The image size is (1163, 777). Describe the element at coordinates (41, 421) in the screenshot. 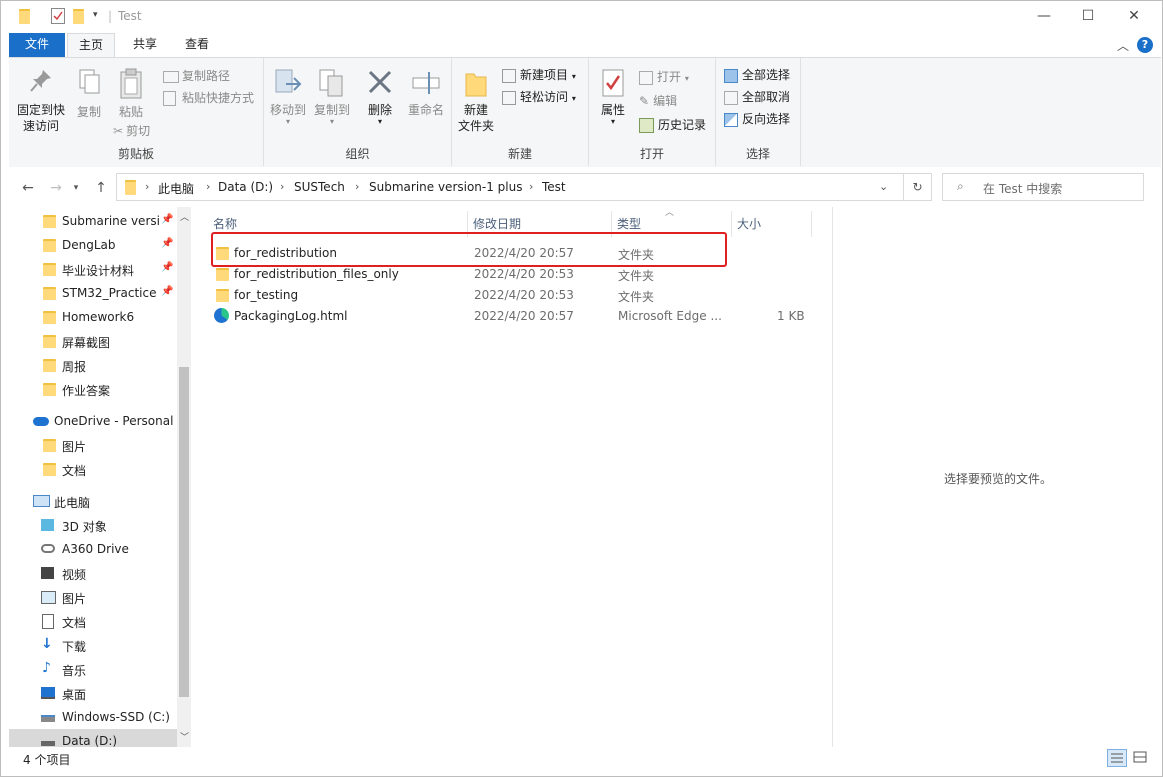

I see `onedrive-cloud-icon` at that location.